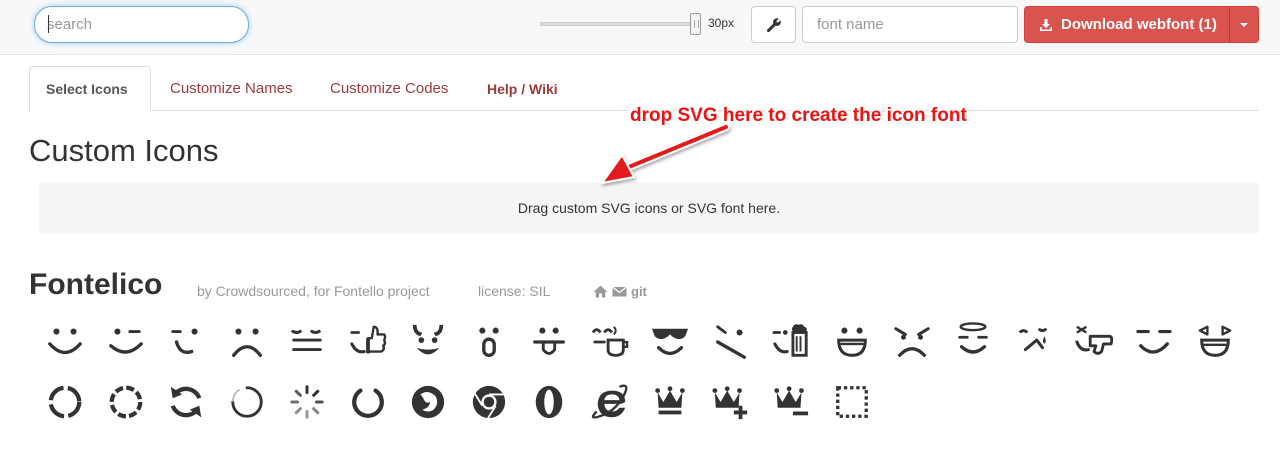 This screenshot has width=1280, height=449. What do you see at coordinates (618, 24) in the screenshot?
I see `icon-size-slider` at bounding box center [618, 24].